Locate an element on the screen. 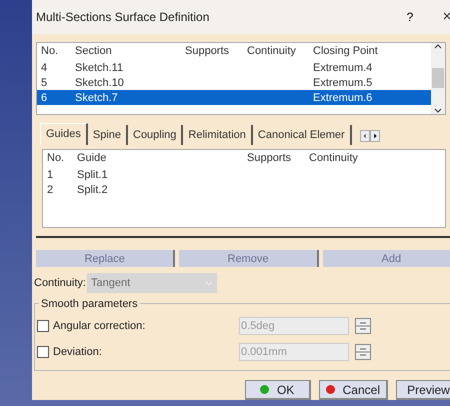 This screenshot has width=450, height=406. table-cell-text: Split.2 is located at coordinates (92, 190).